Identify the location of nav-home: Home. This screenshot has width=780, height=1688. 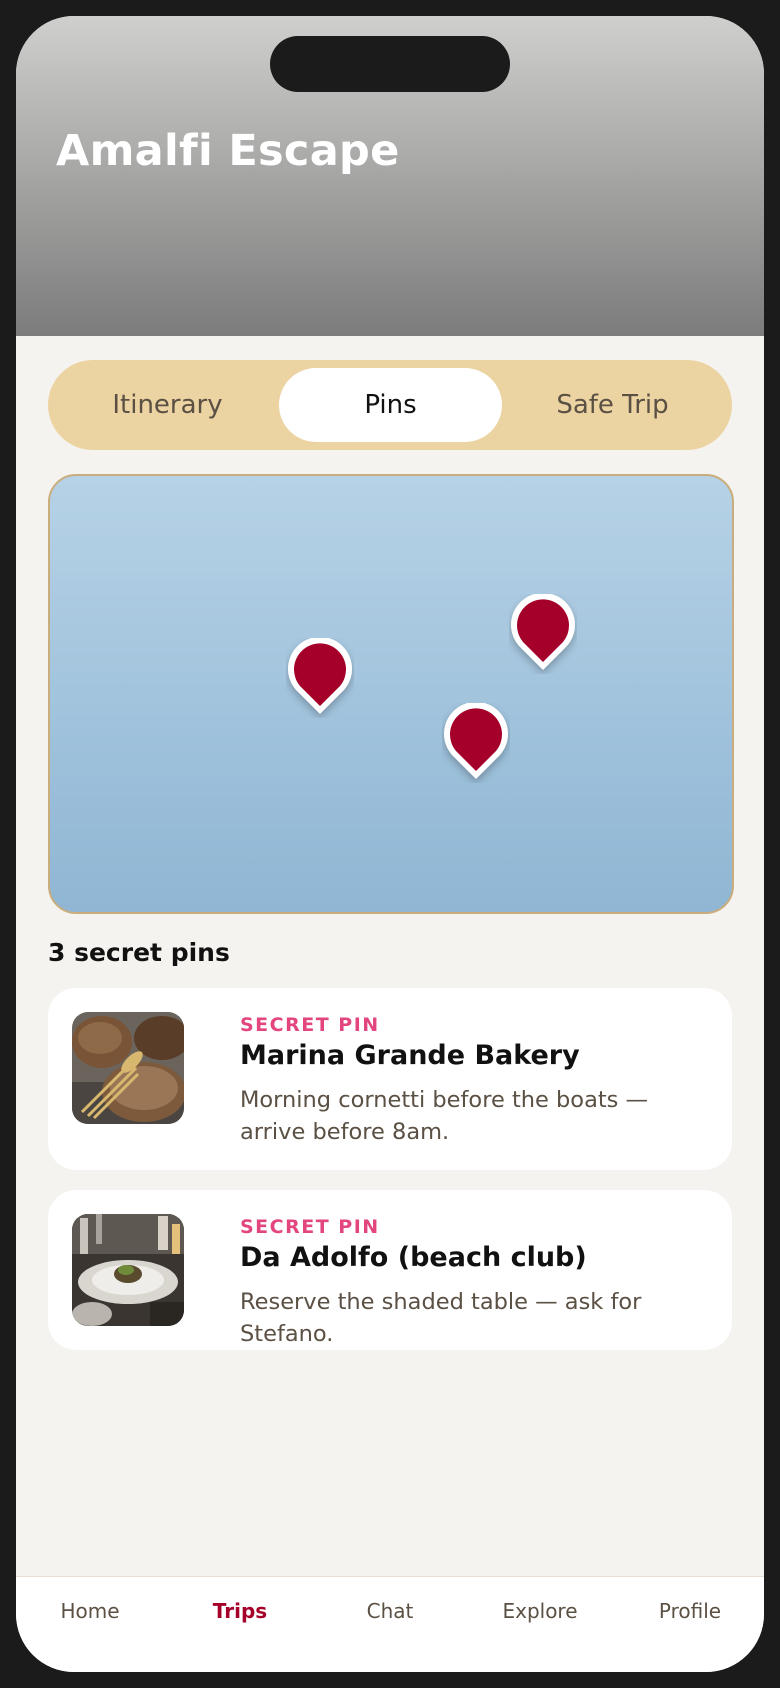
(90, 1611).